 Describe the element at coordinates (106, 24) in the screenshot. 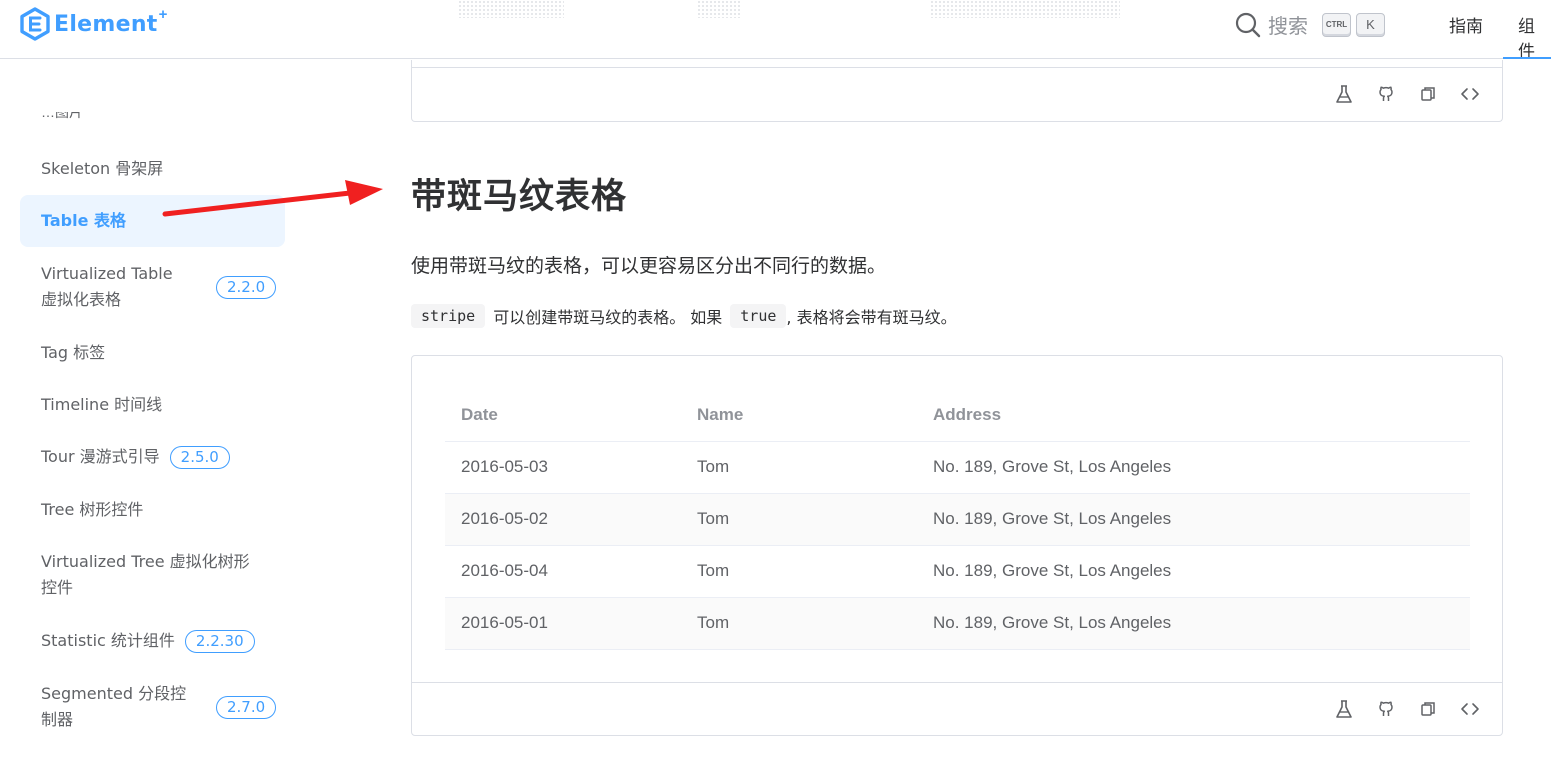

I see `logo-text: Element` at that location.